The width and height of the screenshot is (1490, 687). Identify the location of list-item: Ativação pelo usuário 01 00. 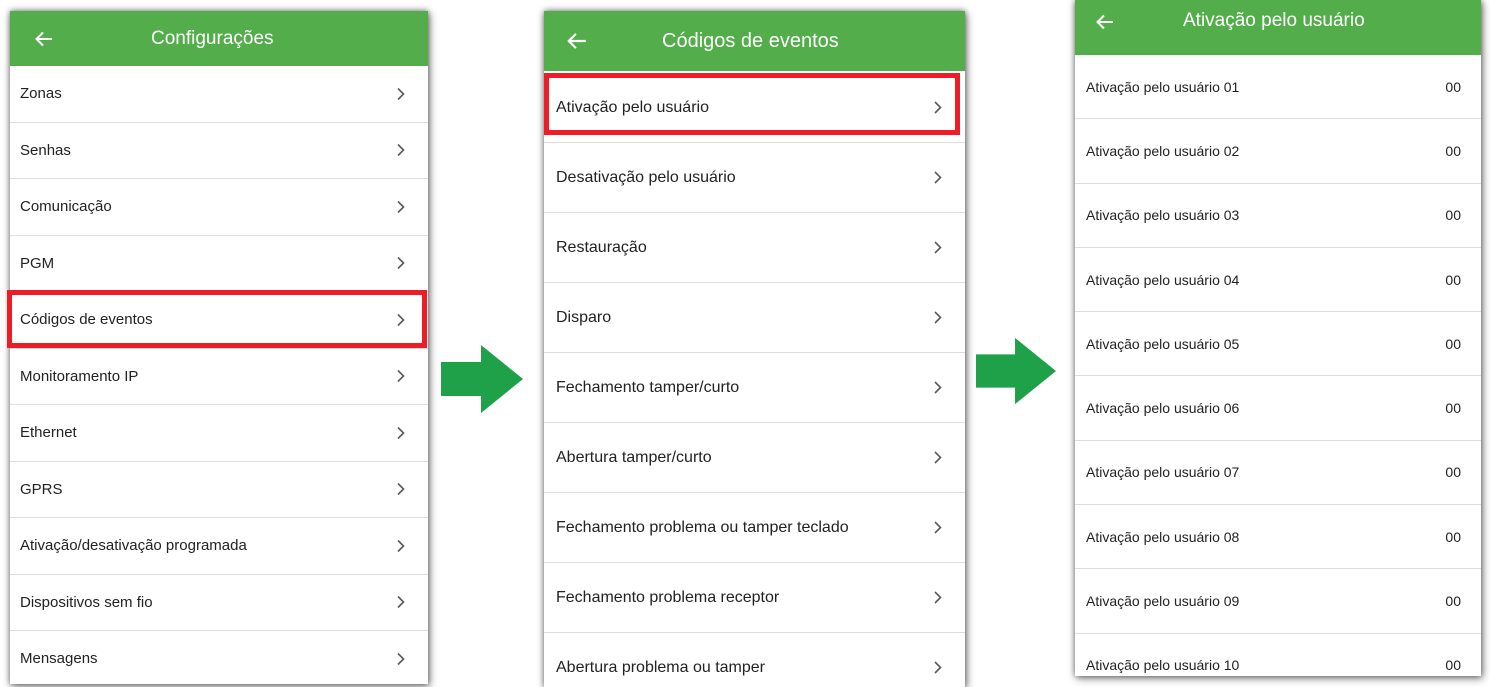
(1278, 87).